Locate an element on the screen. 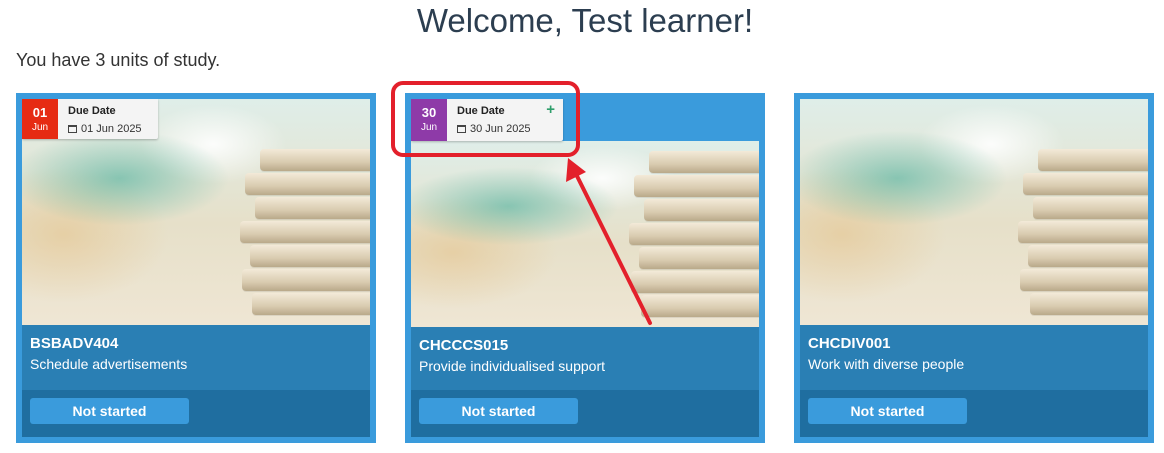  due-date-value: 01 Jun 2025 is located at coordinates (111, 129).